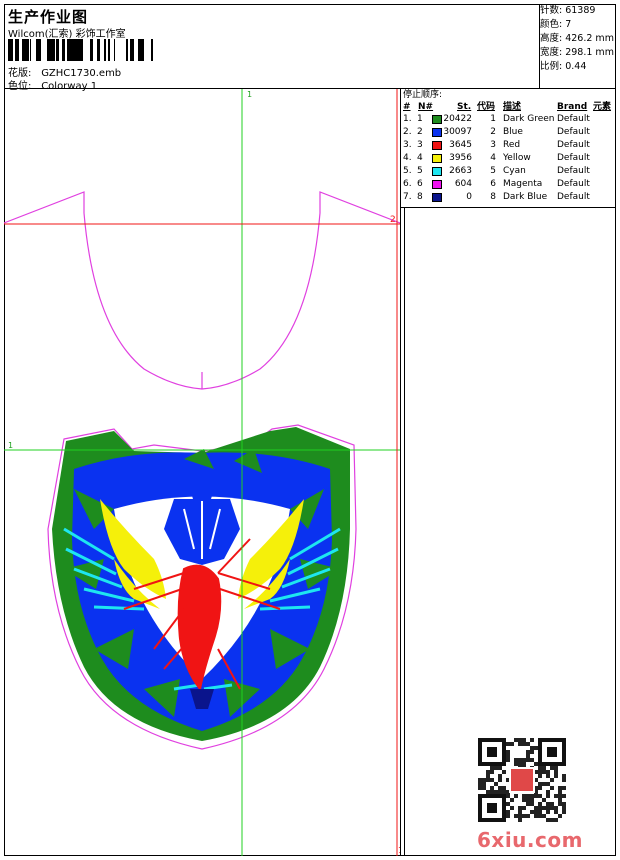  I want to click on table-header: # N# St. 代码 描述 Brand 元素, so click(508, 107).